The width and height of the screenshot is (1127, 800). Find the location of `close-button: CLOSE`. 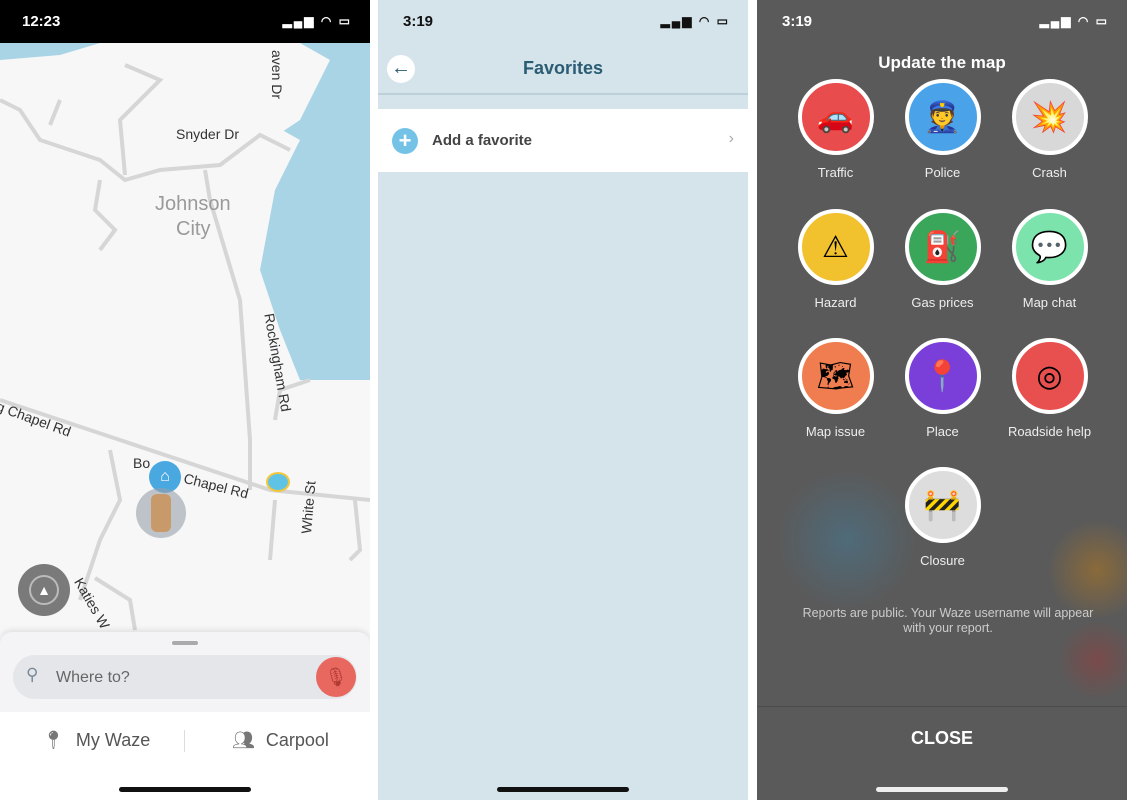

close-button: CLOSE is located at coordinates (942, 738).